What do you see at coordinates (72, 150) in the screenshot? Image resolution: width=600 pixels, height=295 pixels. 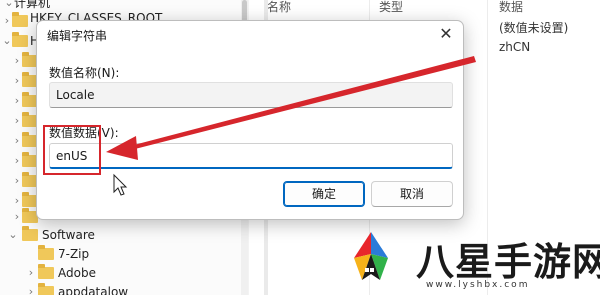 I see `highlight-box` at bounding box center [72, 150].